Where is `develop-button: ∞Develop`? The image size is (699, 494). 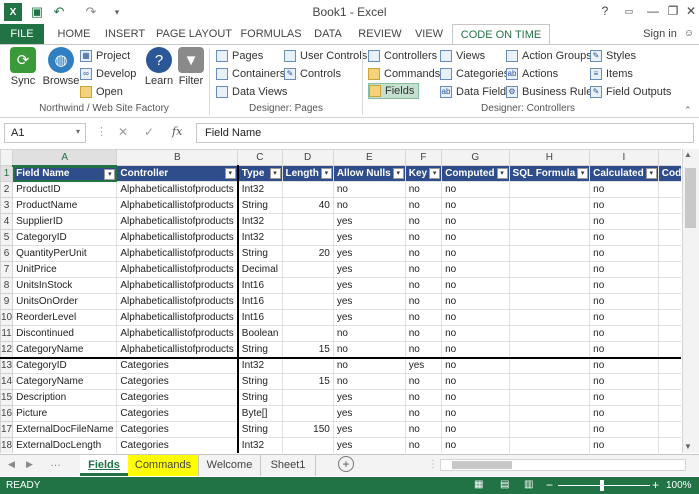 develop-button: ∞Develop is located at coordinates (108, 74).